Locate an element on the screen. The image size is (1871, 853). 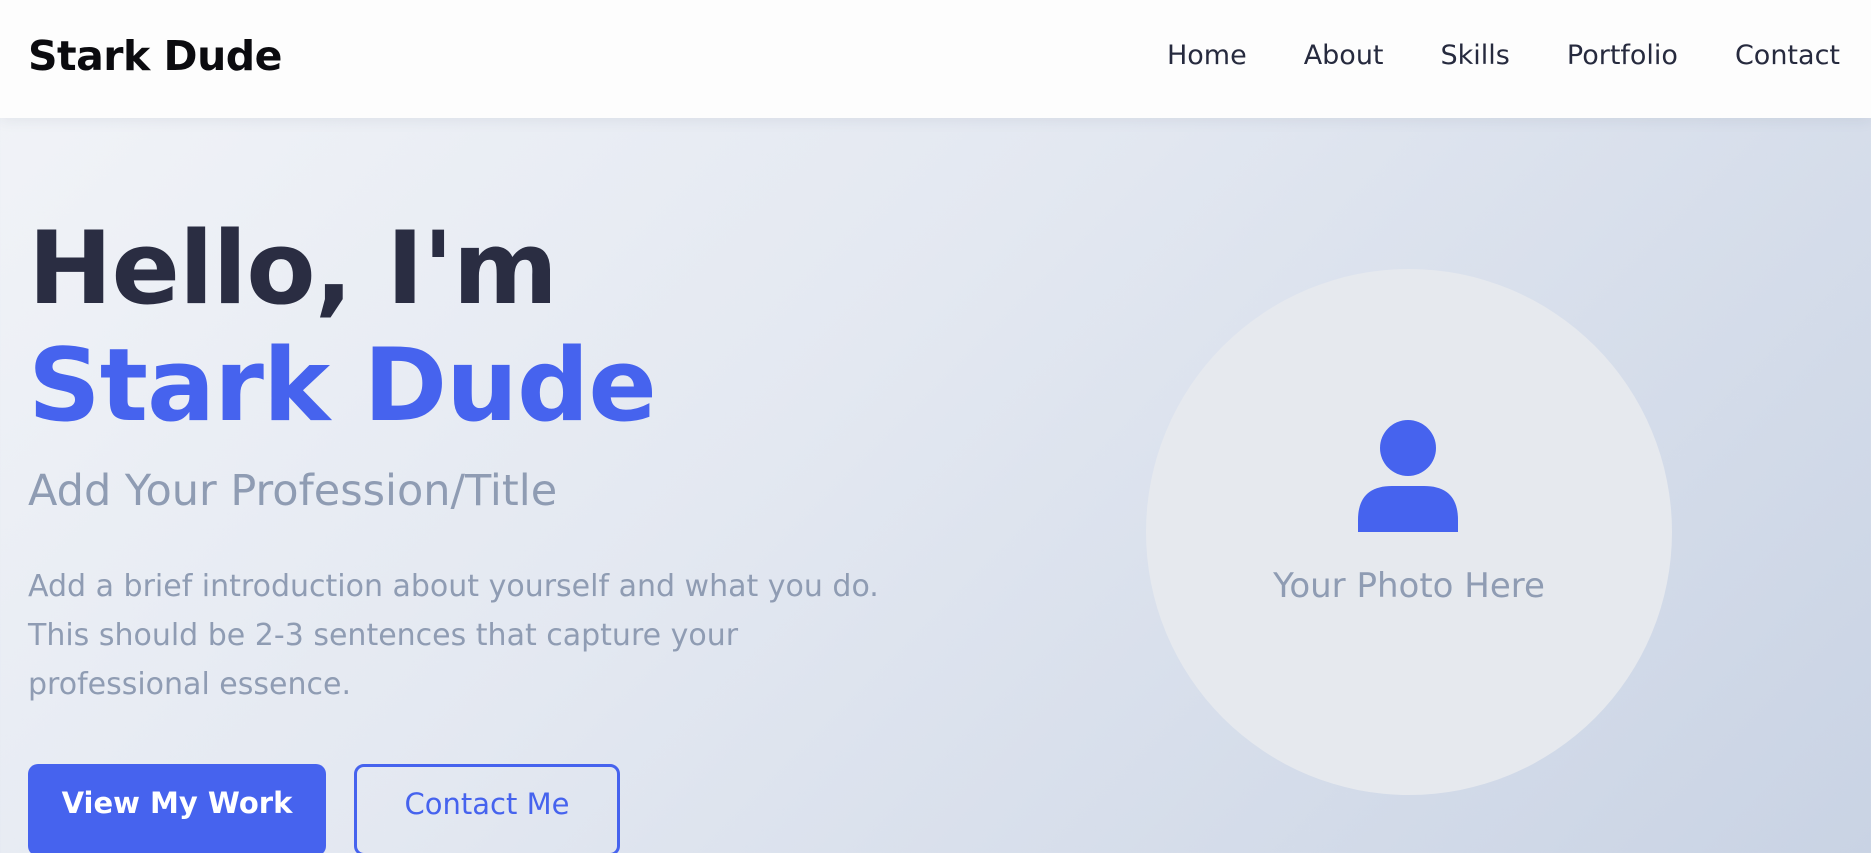
nav-link-contact: Contact is located at coordinates (1787, 55).